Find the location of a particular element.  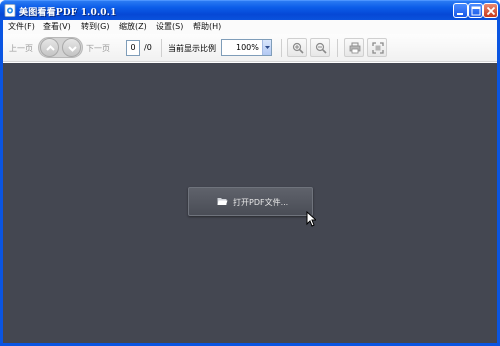

zoom-value: 100% is located at coordinates (247, 47).